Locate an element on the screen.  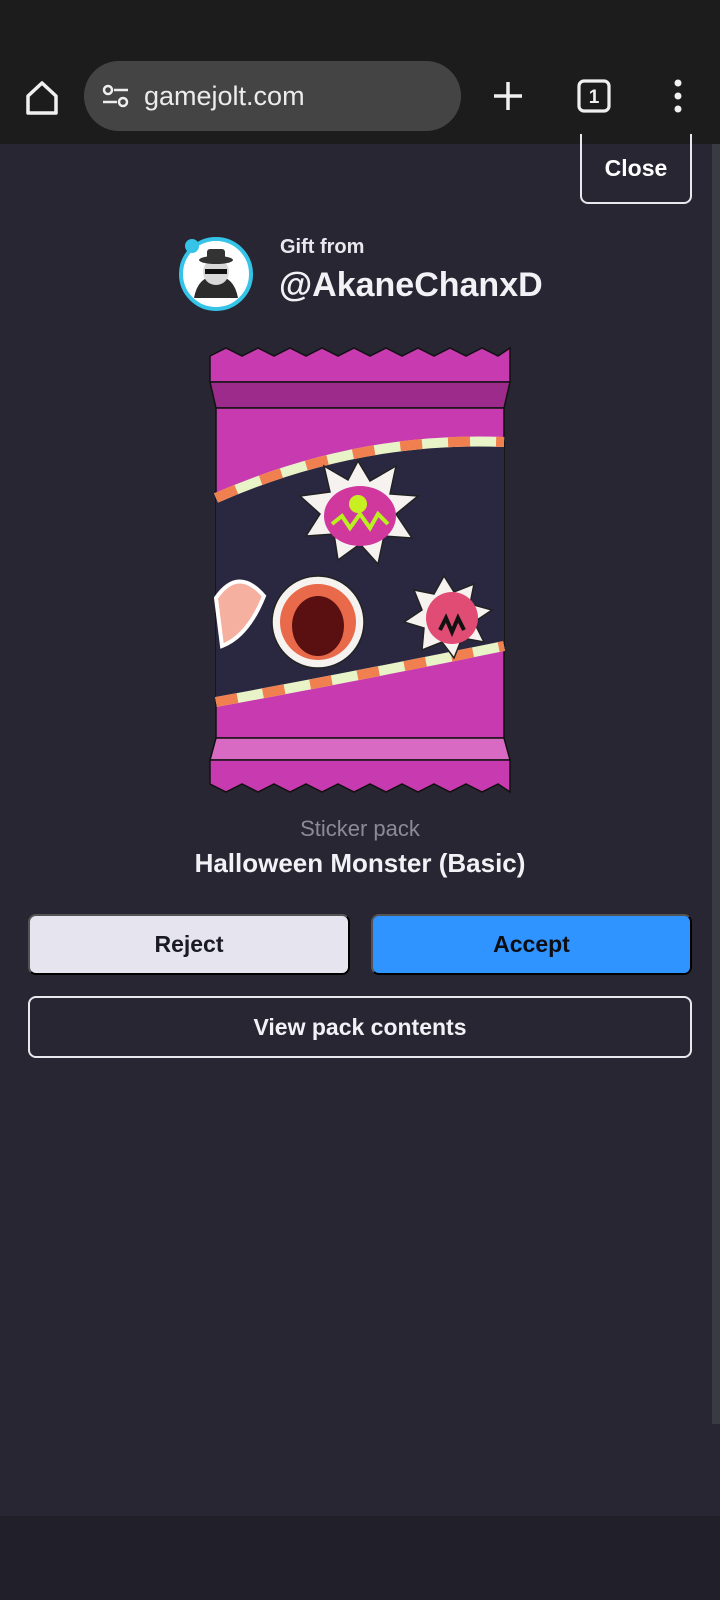
accept-button: Accept is located at coordinates (531, 944).